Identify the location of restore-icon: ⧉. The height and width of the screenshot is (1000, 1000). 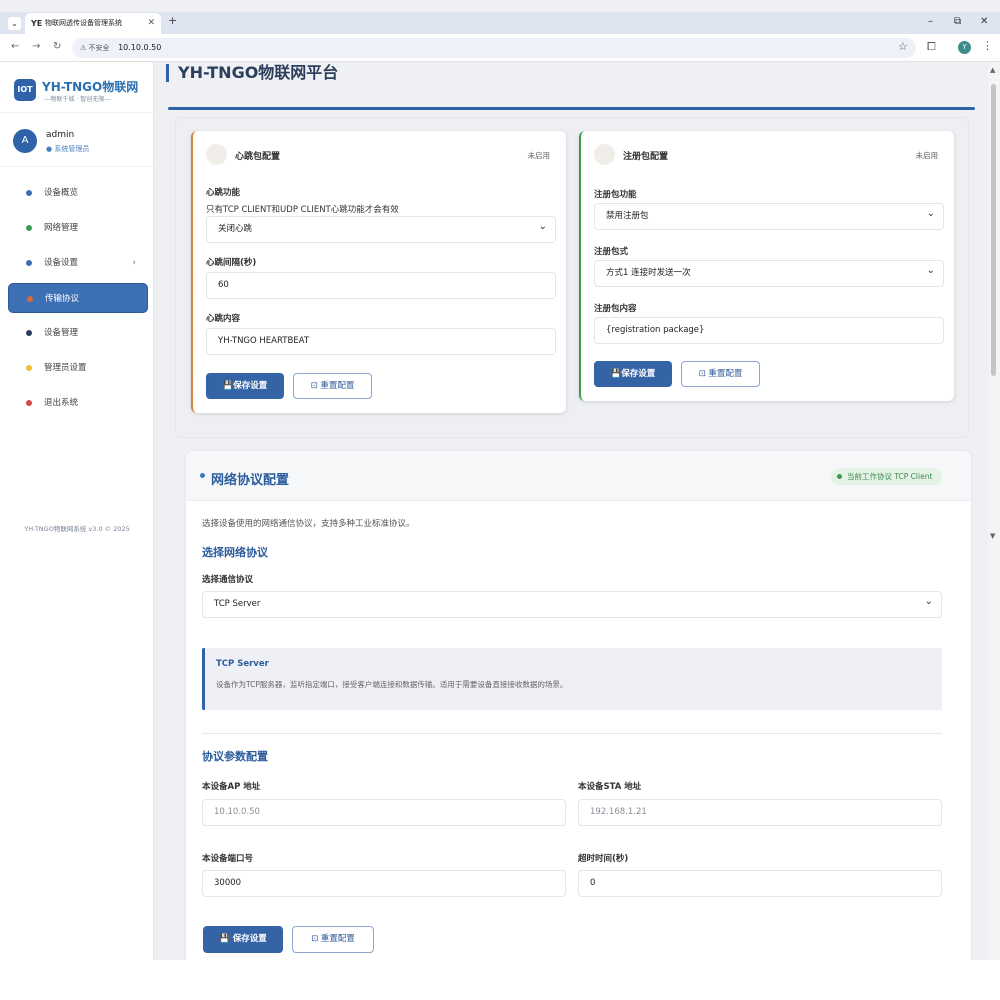
(957, 21).